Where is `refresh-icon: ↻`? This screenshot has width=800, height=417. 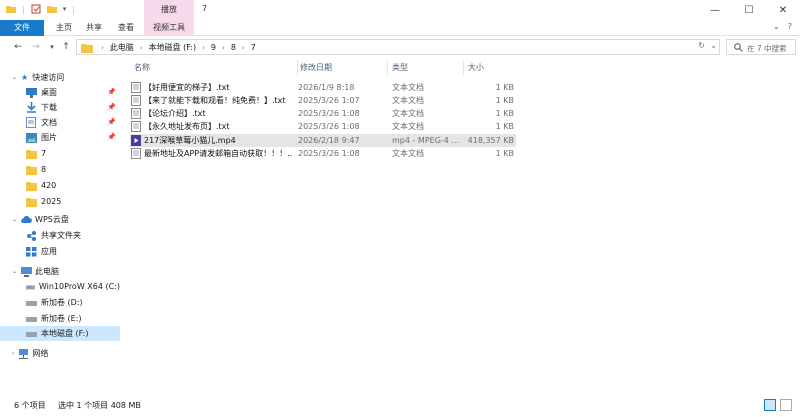 refresh-icon: ↻ is located at coordinates (701, 45).